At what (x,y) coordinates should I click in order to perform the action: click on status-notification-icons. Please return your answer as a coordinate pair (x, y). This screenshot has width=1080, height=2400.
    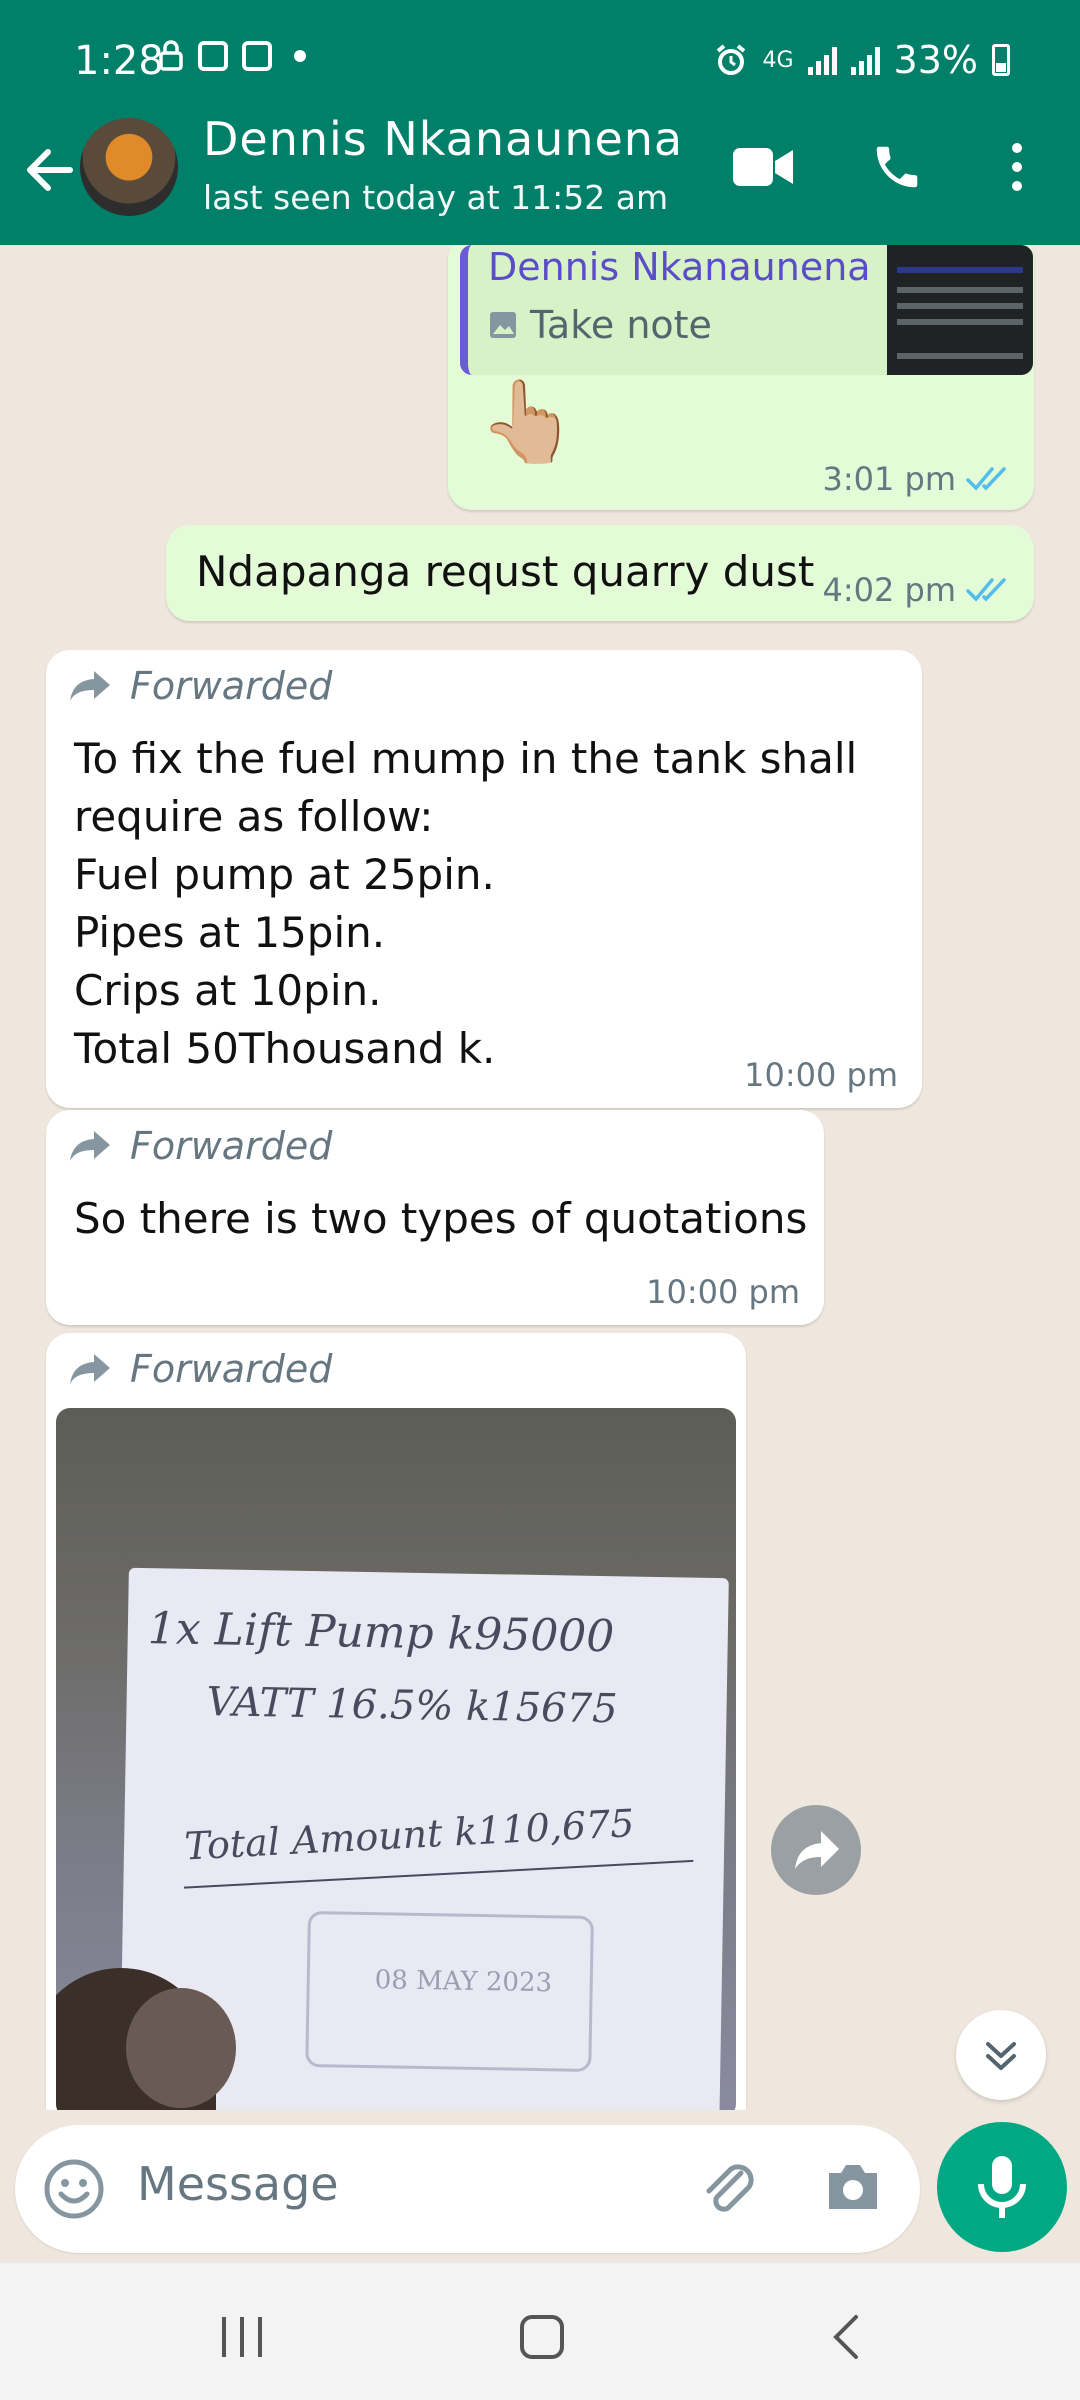
    Looking at the image, I should click on (232, 56).